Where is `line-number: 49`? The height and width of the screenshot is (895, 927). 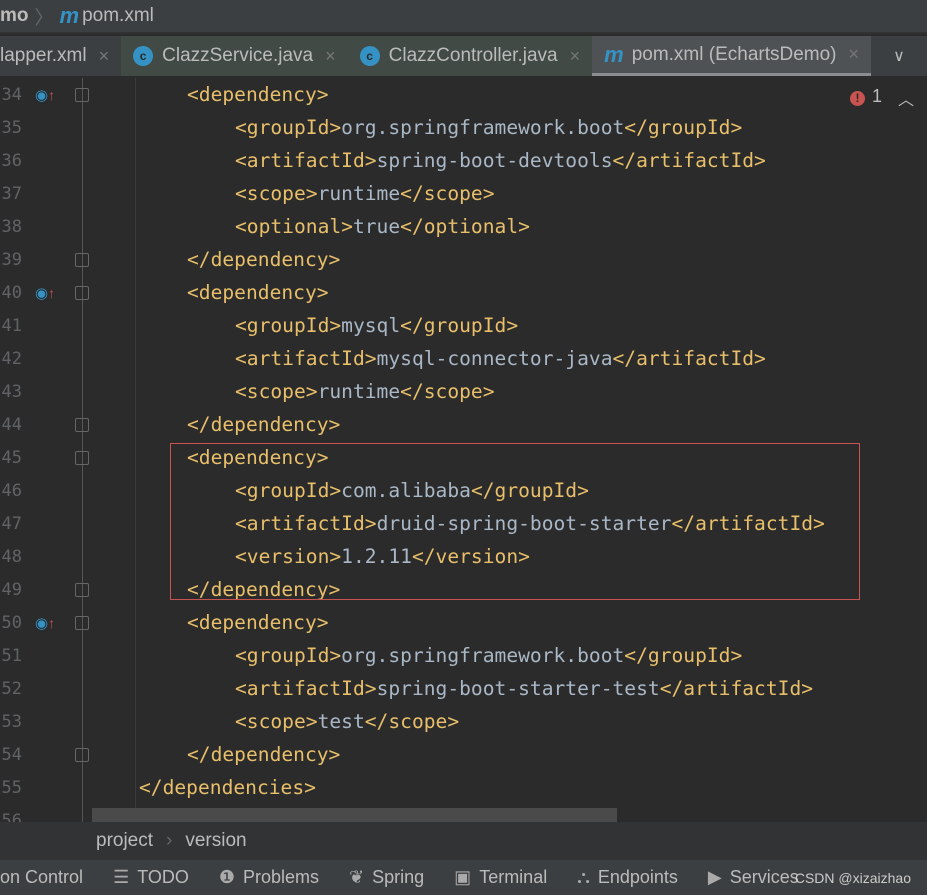
line-number: 49 is located at coordinates (11, 589).